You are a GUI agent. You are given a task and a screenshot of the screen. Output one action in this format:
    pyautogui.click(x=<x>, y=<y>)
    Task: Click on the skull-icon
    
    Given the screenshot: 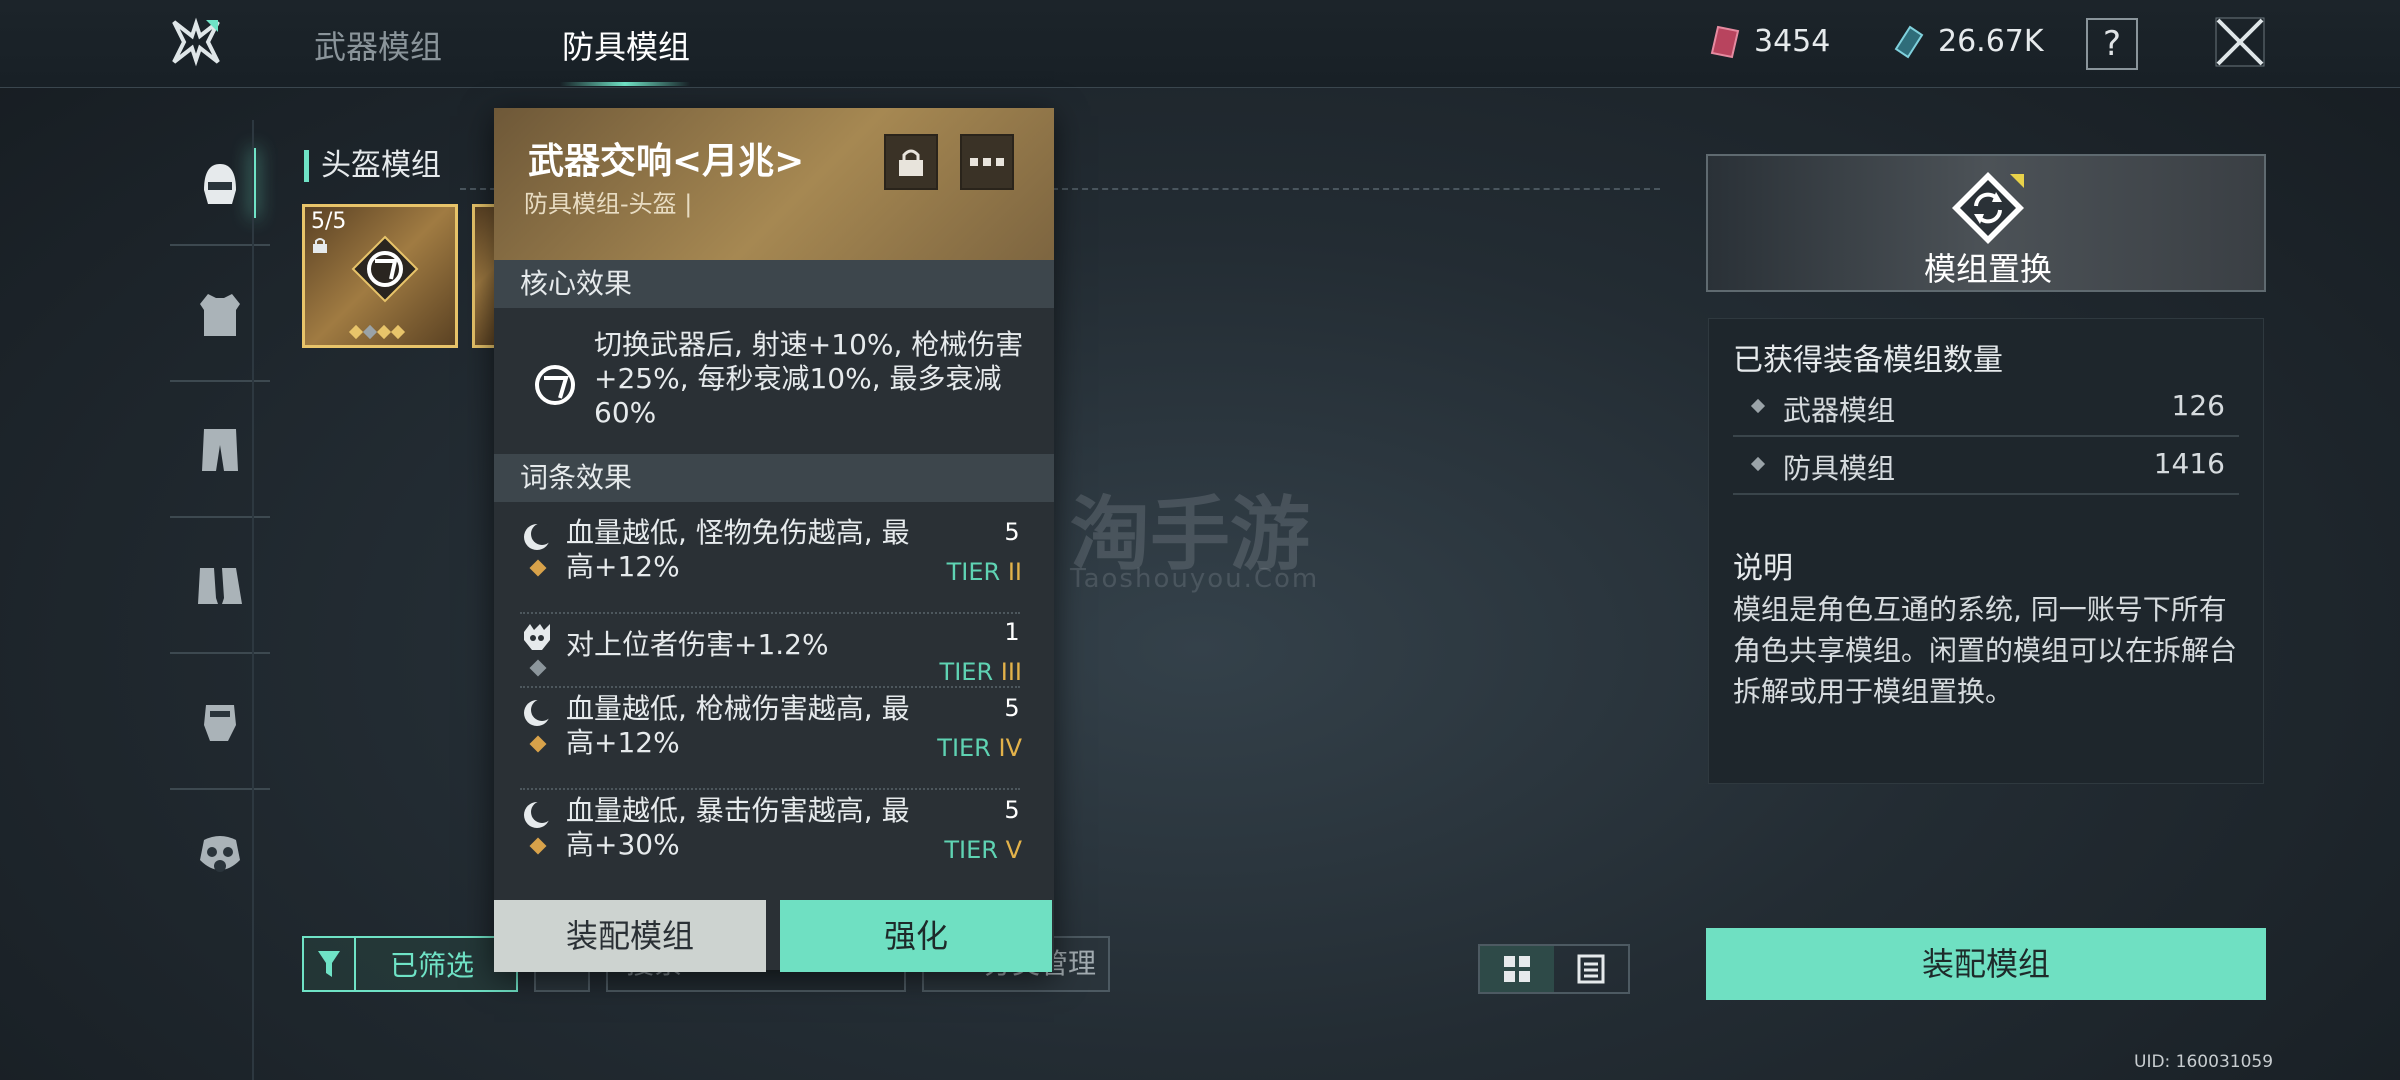 What is the action you would take?
    pyautogui.click(x=537, y=637)
    